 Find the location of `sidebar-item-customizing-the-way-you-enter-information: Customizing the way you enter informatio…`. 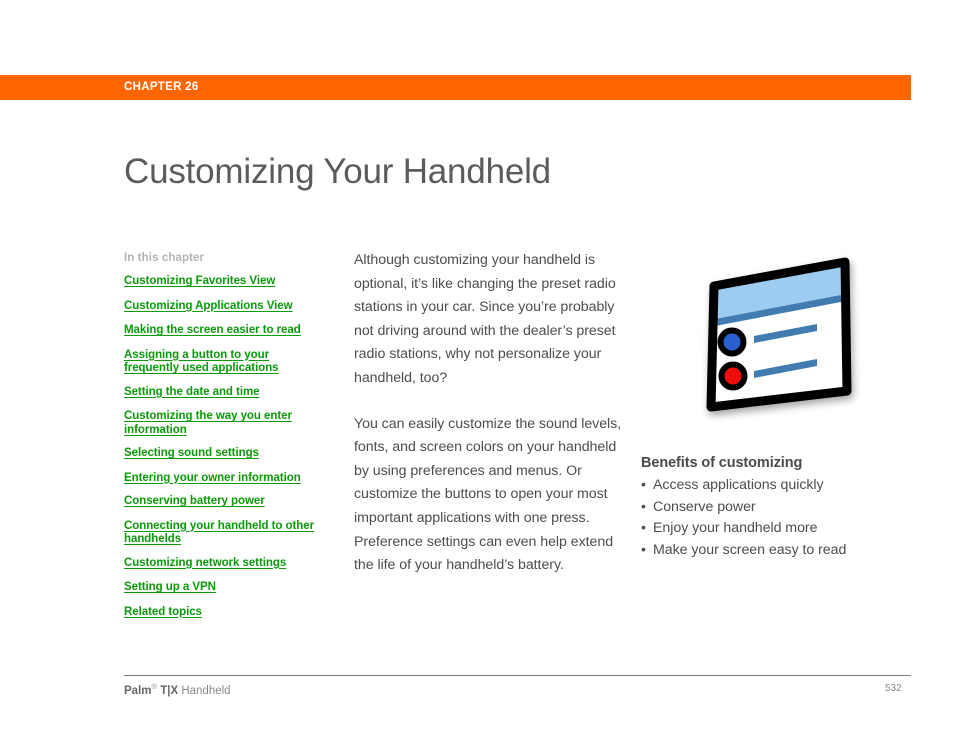

sidebar-item-customizing-the-way-you-enter-information: Customizing the way you enter informatio… is located at coordinates (224, 423).